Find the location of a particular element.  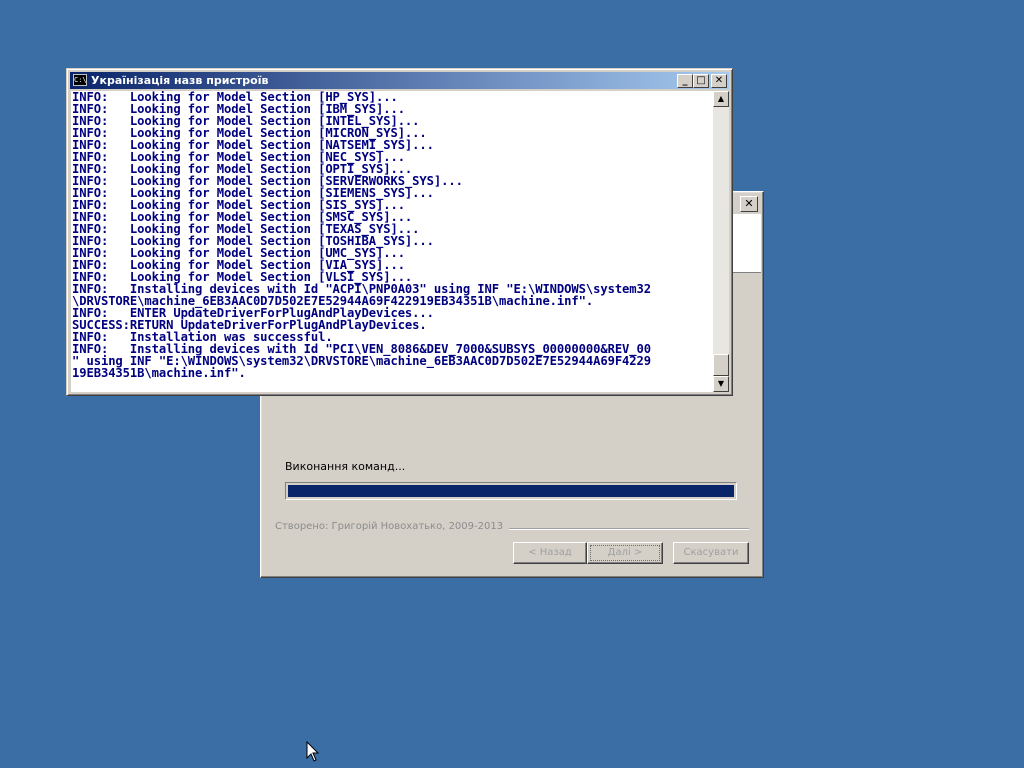

wizard-close-button: ✕ is located at coordinates (749, 204).